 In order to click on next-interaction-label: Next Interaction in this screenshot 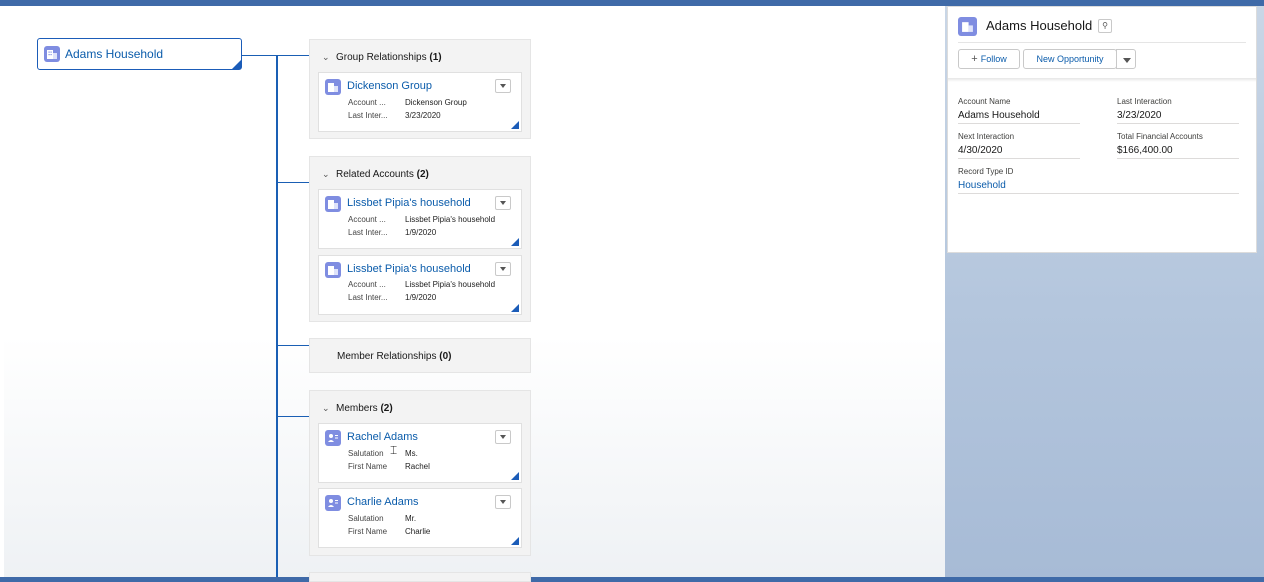, I will do `click(986, 136)`.